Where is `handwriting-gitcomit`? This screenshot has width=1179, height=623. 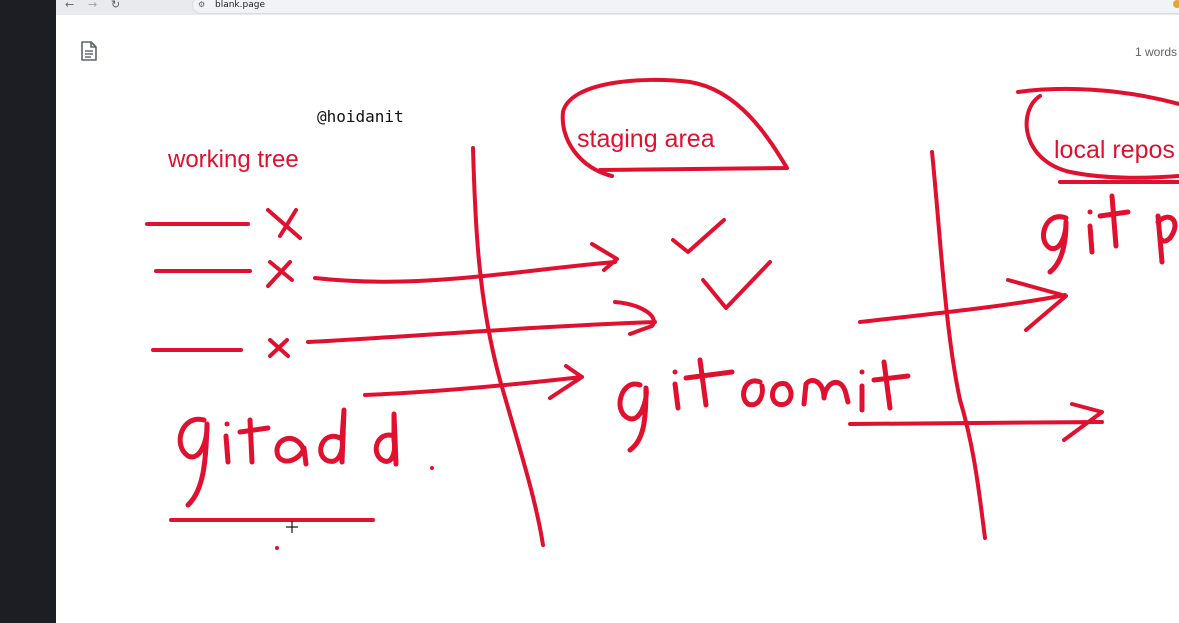 handwriting-gitcomit is located at coordinates (764, 405).